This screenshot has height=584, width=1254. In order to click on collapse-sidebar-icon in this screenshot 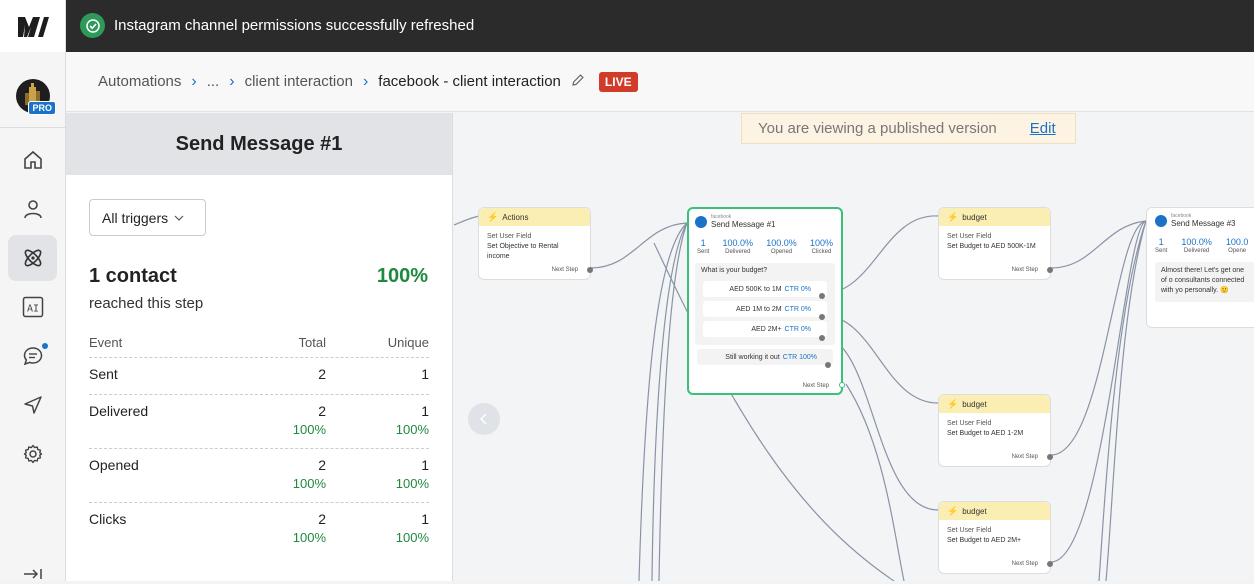, I will do `click(32, 574)`.